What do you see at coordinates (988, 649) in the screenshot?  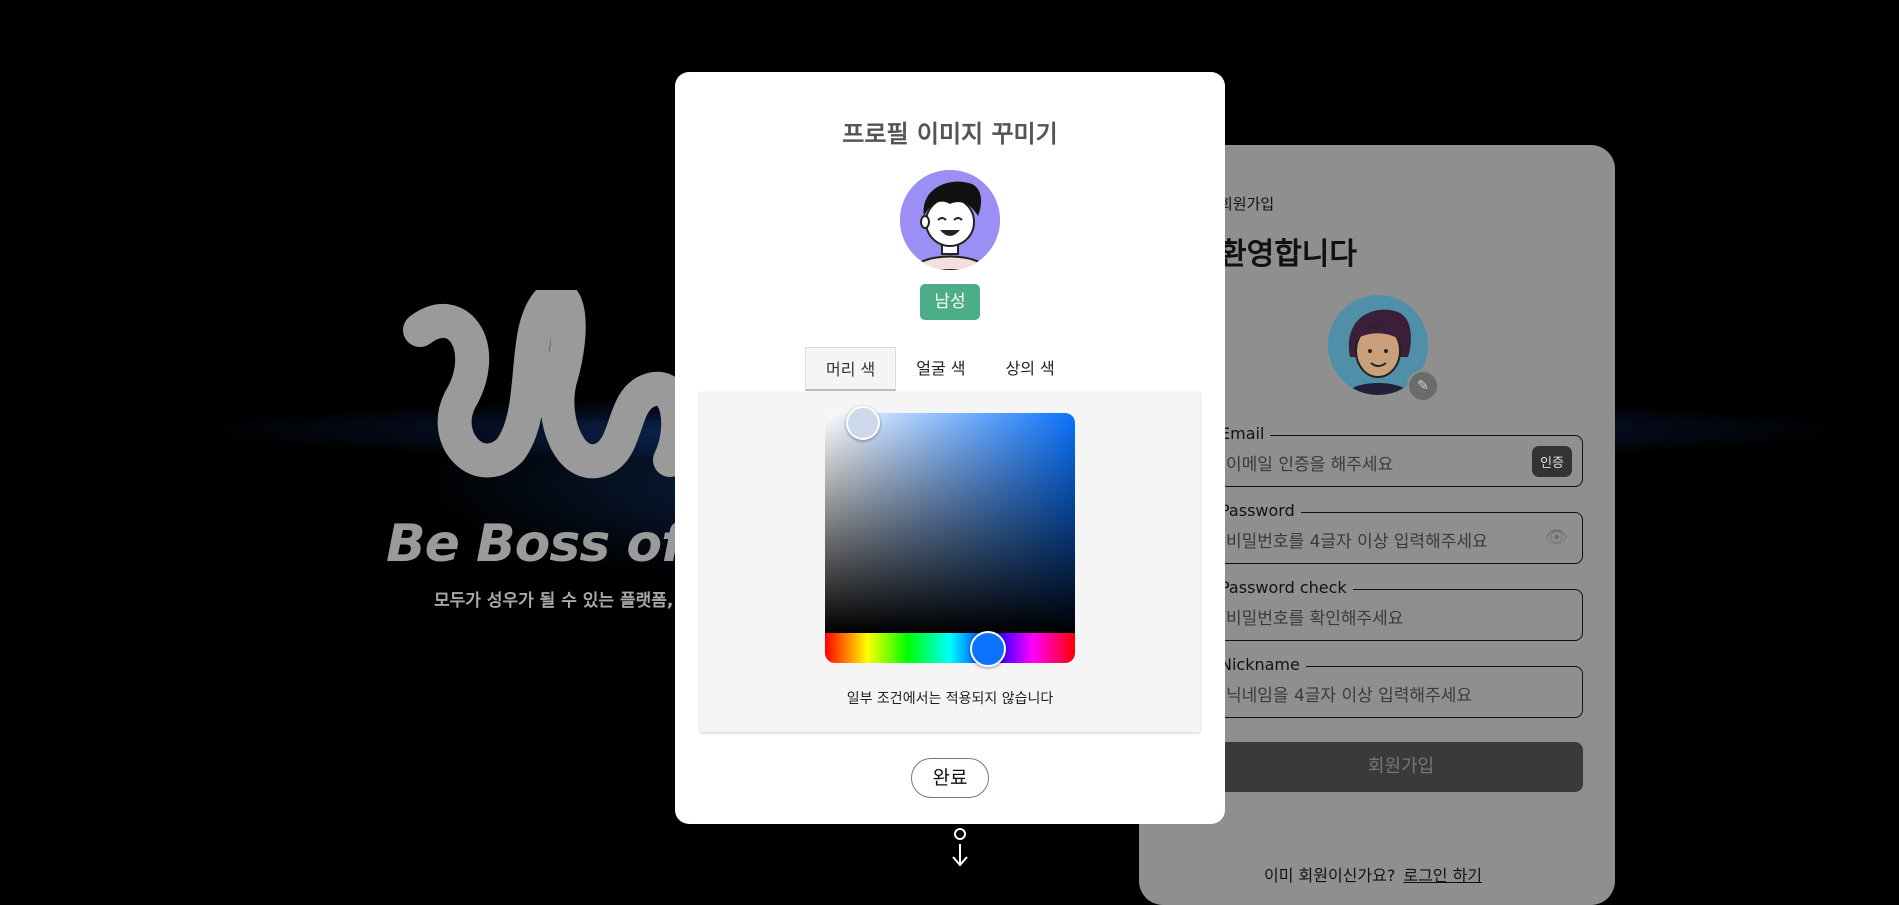 I see `hue-handle` at bounding box center [988, 649].